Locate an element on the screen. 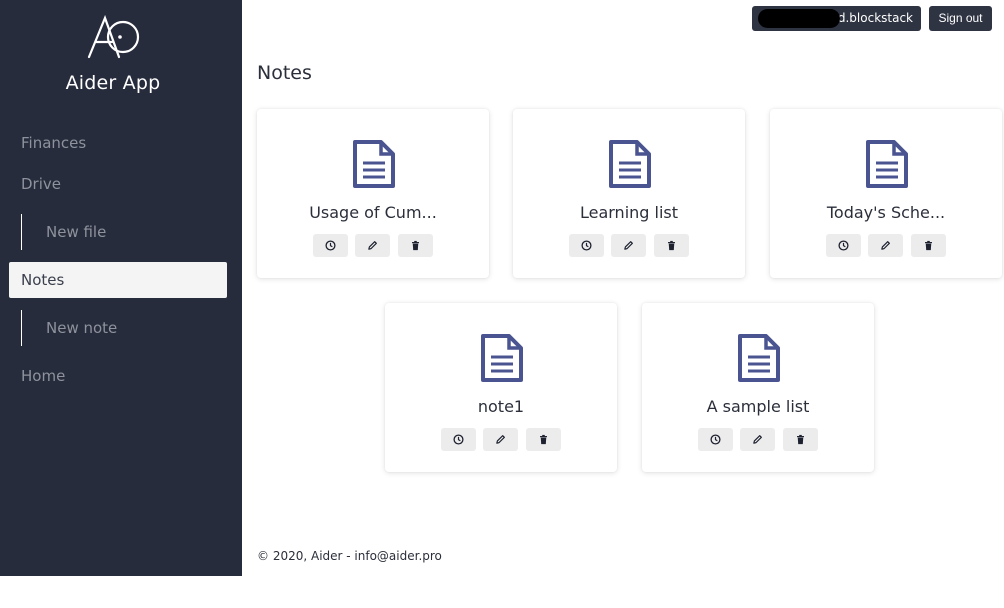  note-title: A sample list is located at coordinates (758, 406).